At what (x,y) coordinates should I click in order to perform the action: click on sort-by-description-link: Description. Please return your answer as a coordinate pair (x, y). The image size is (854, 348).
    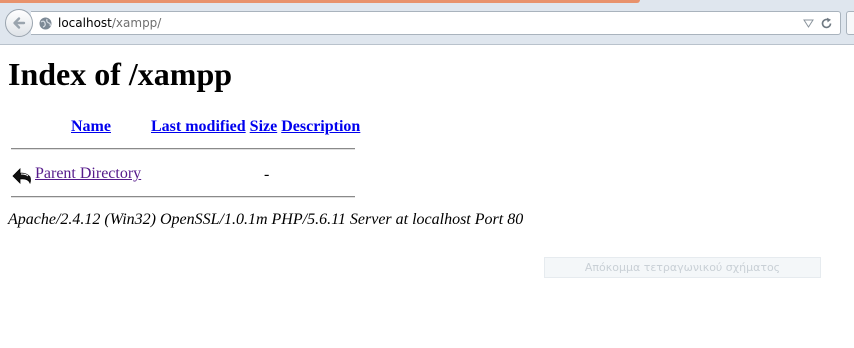
    Looking at the image, I should click on (320, 126).